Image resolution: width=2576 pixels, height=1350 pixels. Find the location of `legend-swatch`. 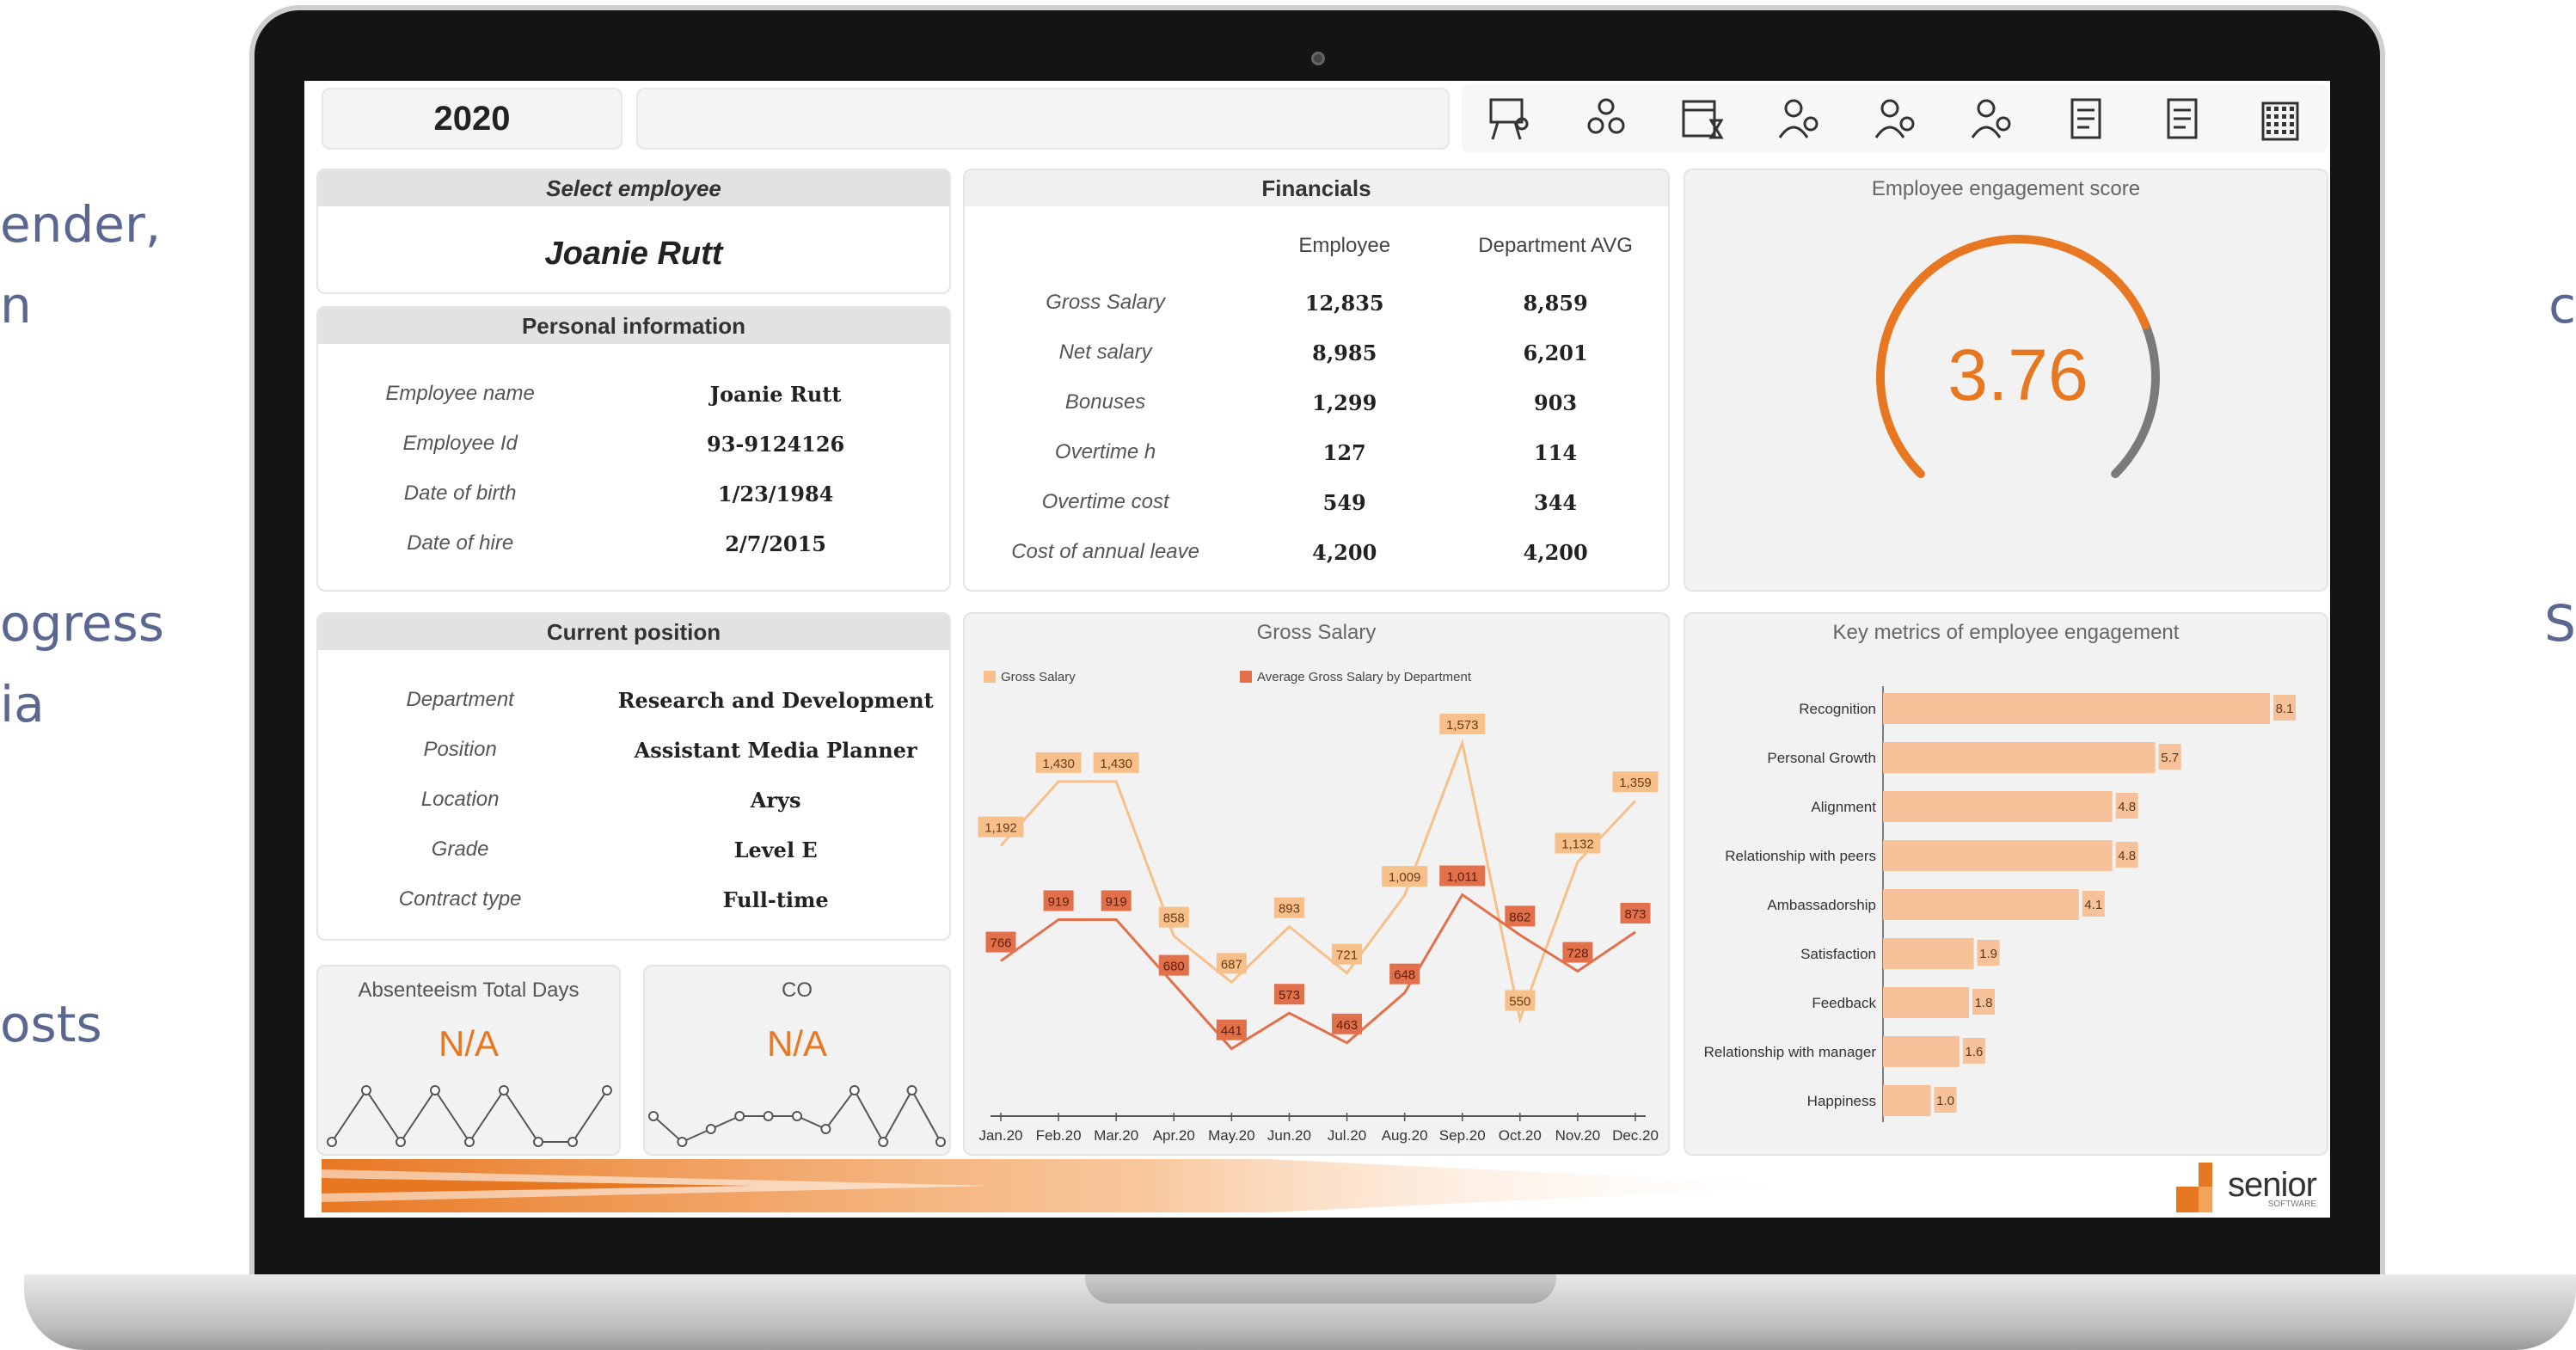

legend-swatch is located at coordinates (990, 677).